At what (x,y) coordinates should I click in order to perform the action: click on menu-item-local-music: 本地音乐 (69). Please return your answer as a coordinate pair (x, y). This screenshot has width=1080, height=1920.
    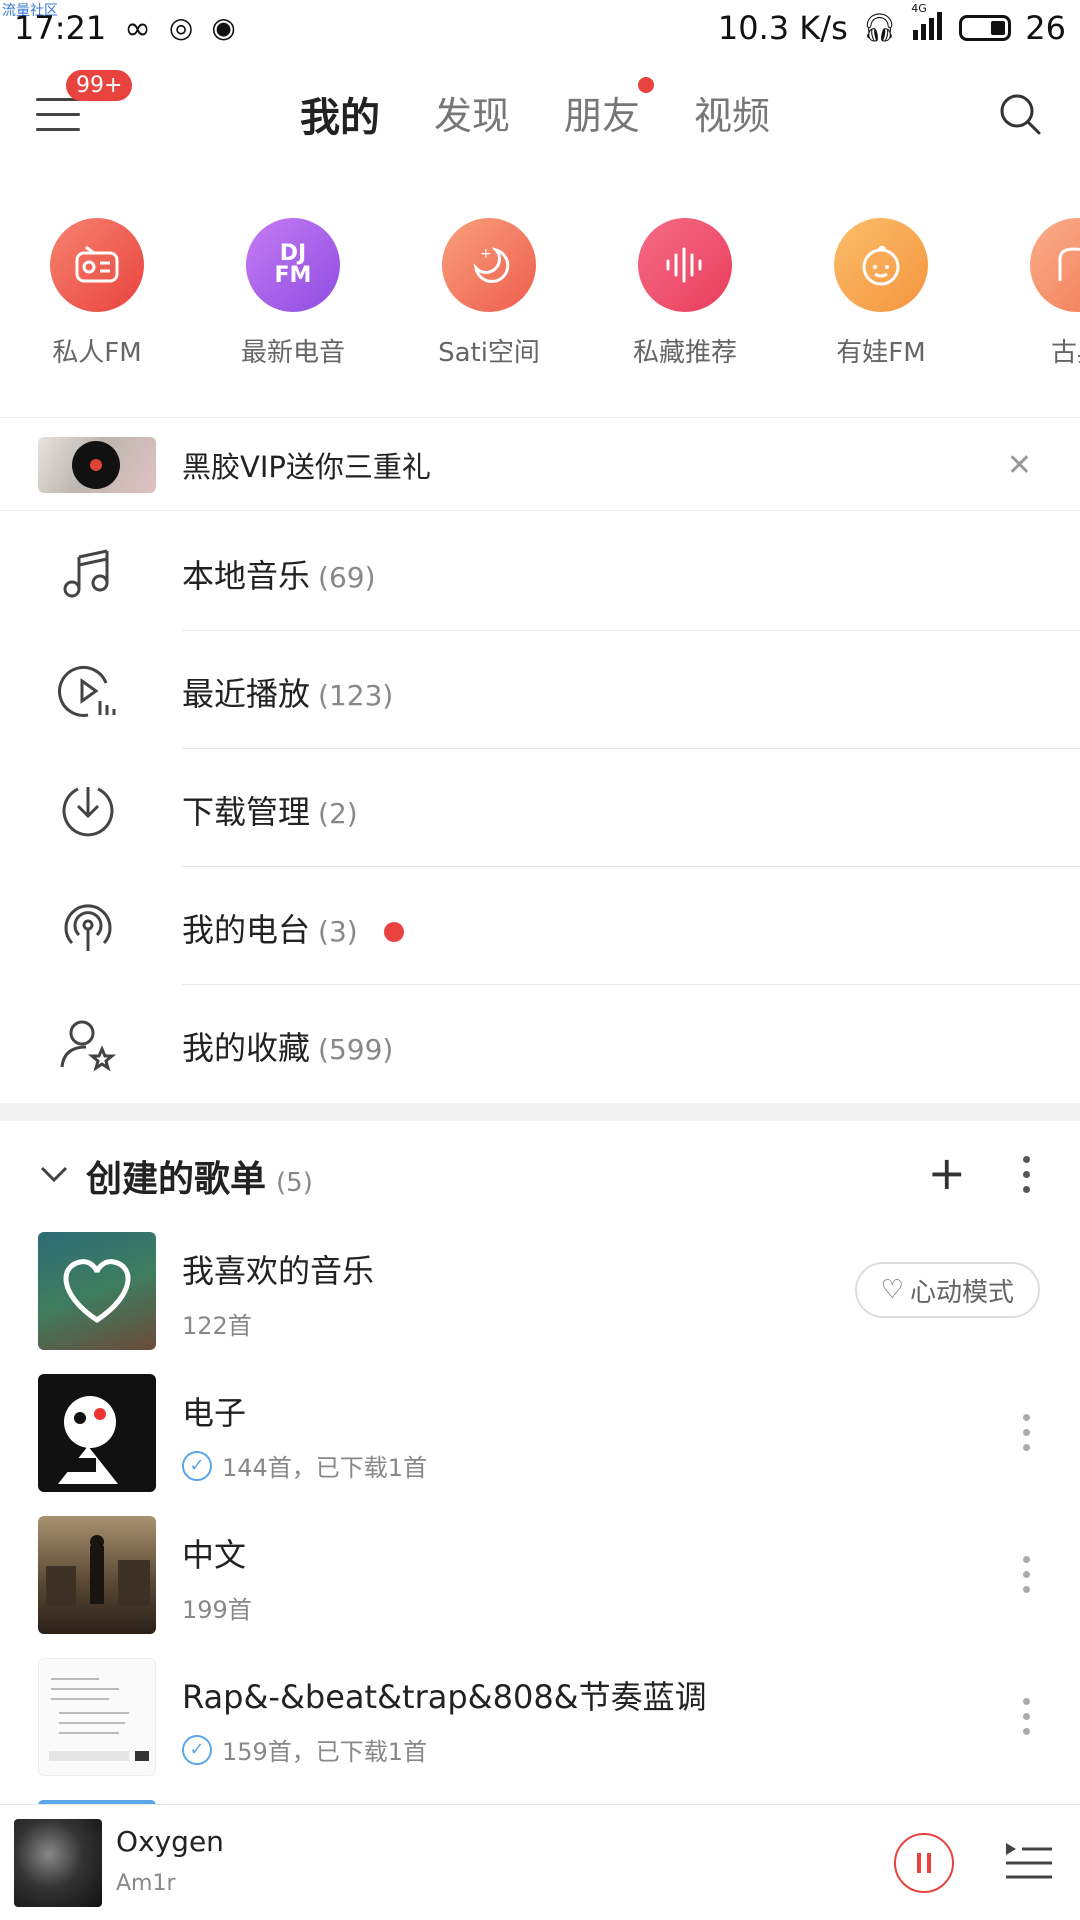
    Looking at the image, I should click on (540, 572).